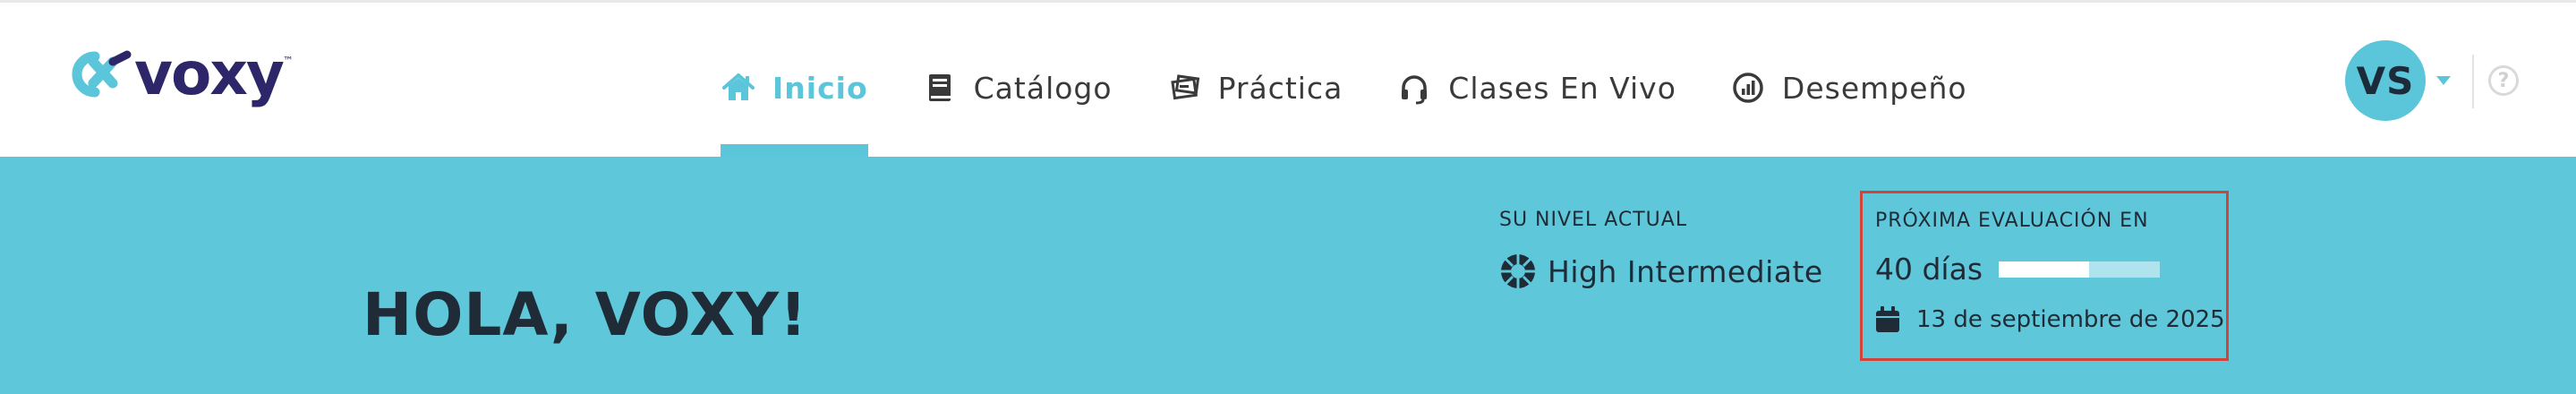 This screenshot has height=394, width=2576. Describe the element at coordinates (102, 74) in the screenshot. I see `voxy-logo-mark-icon` at that location.